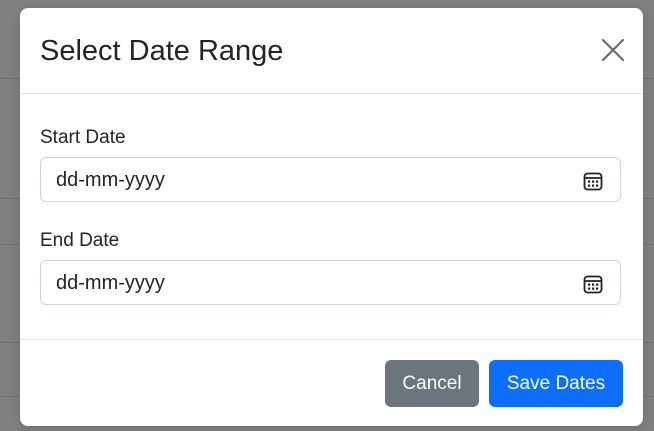 This screenshot has height=431, width=654. What do you see at coordinates (556, 383) in the screenshot?
I see `save-dates-button: Save Dates` at bounding box center [556, 383].